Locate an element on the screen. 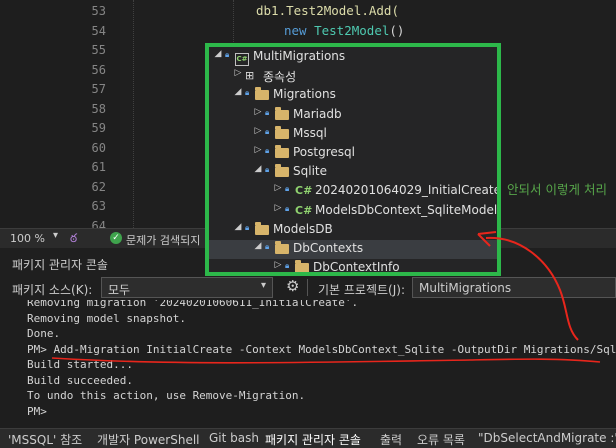 Image resolution: width=616 pixels, height=448 pixels. code-token: 안되서 이렇게 처리 is located at coordinates (557, 189).